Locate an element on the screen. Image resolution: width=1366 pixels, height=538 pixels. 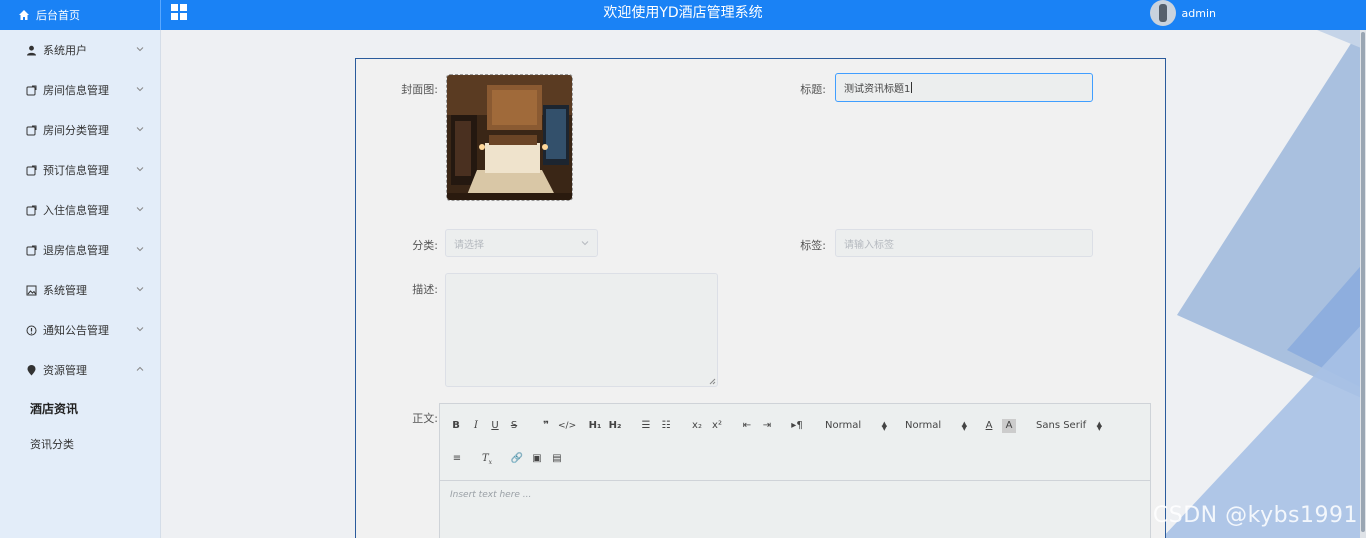
tags-label: 标签: is located at coordinates (813, 245).